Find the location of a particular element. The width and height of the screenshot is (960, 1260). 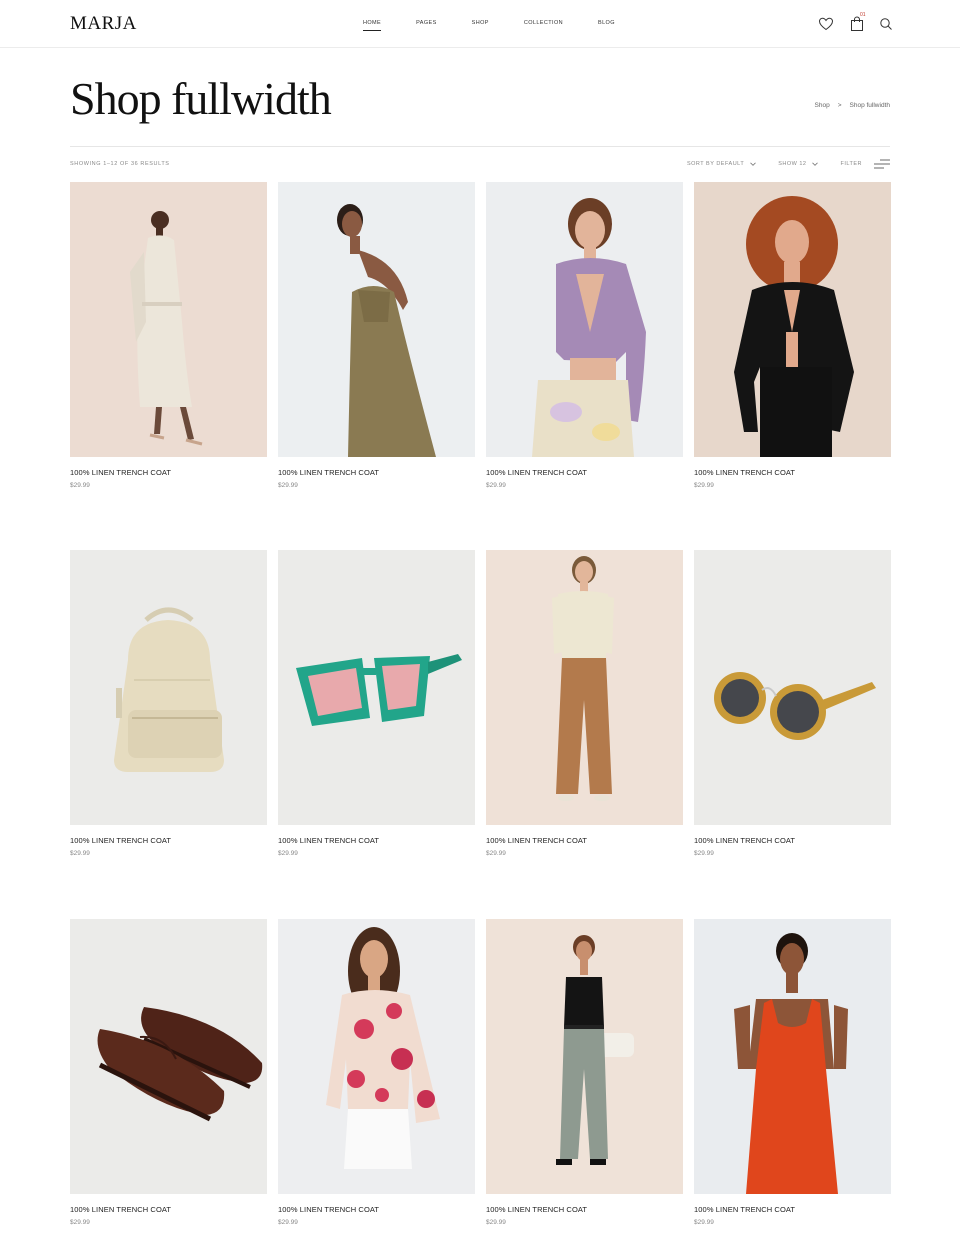

green-square-sunglasses-photo is located at coordinates (376, 687).